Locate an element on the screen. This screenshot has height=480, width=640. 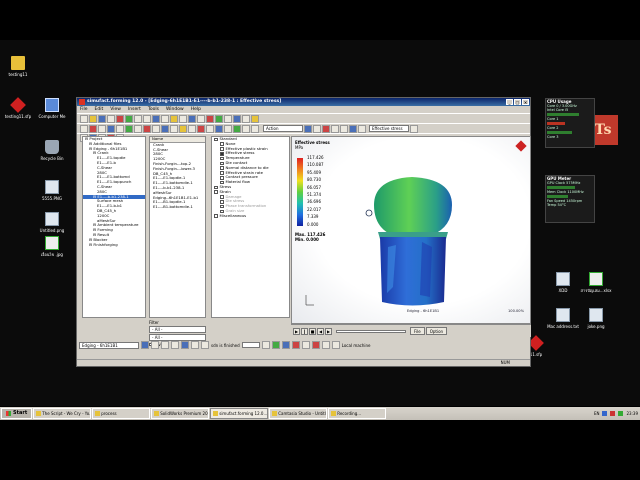
desktop-icon: XDD is located at coordinates (563, 282).